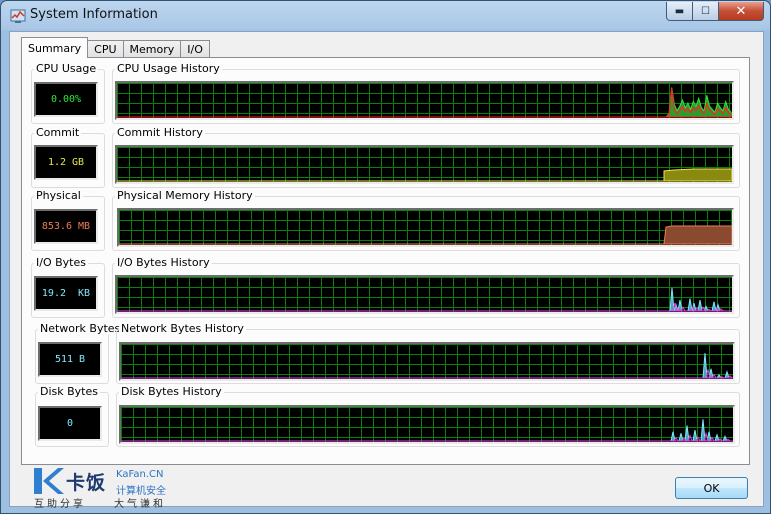 This screenshot has height=514, width=771. I want to click on kafan-watermark-logo: 卡饭 KaFan.CN 计算机安全 互助分享 大气谦和, so click(109, 489).